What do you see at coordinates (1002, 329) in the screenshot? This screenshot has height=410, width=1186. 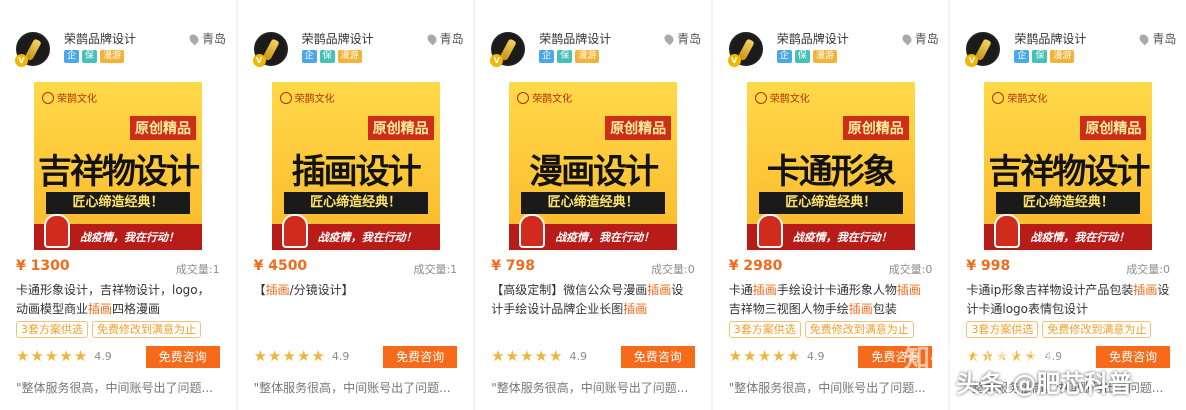 I see `badge-plan-options: 3套方案供选` at bounding box center [1002, 329].